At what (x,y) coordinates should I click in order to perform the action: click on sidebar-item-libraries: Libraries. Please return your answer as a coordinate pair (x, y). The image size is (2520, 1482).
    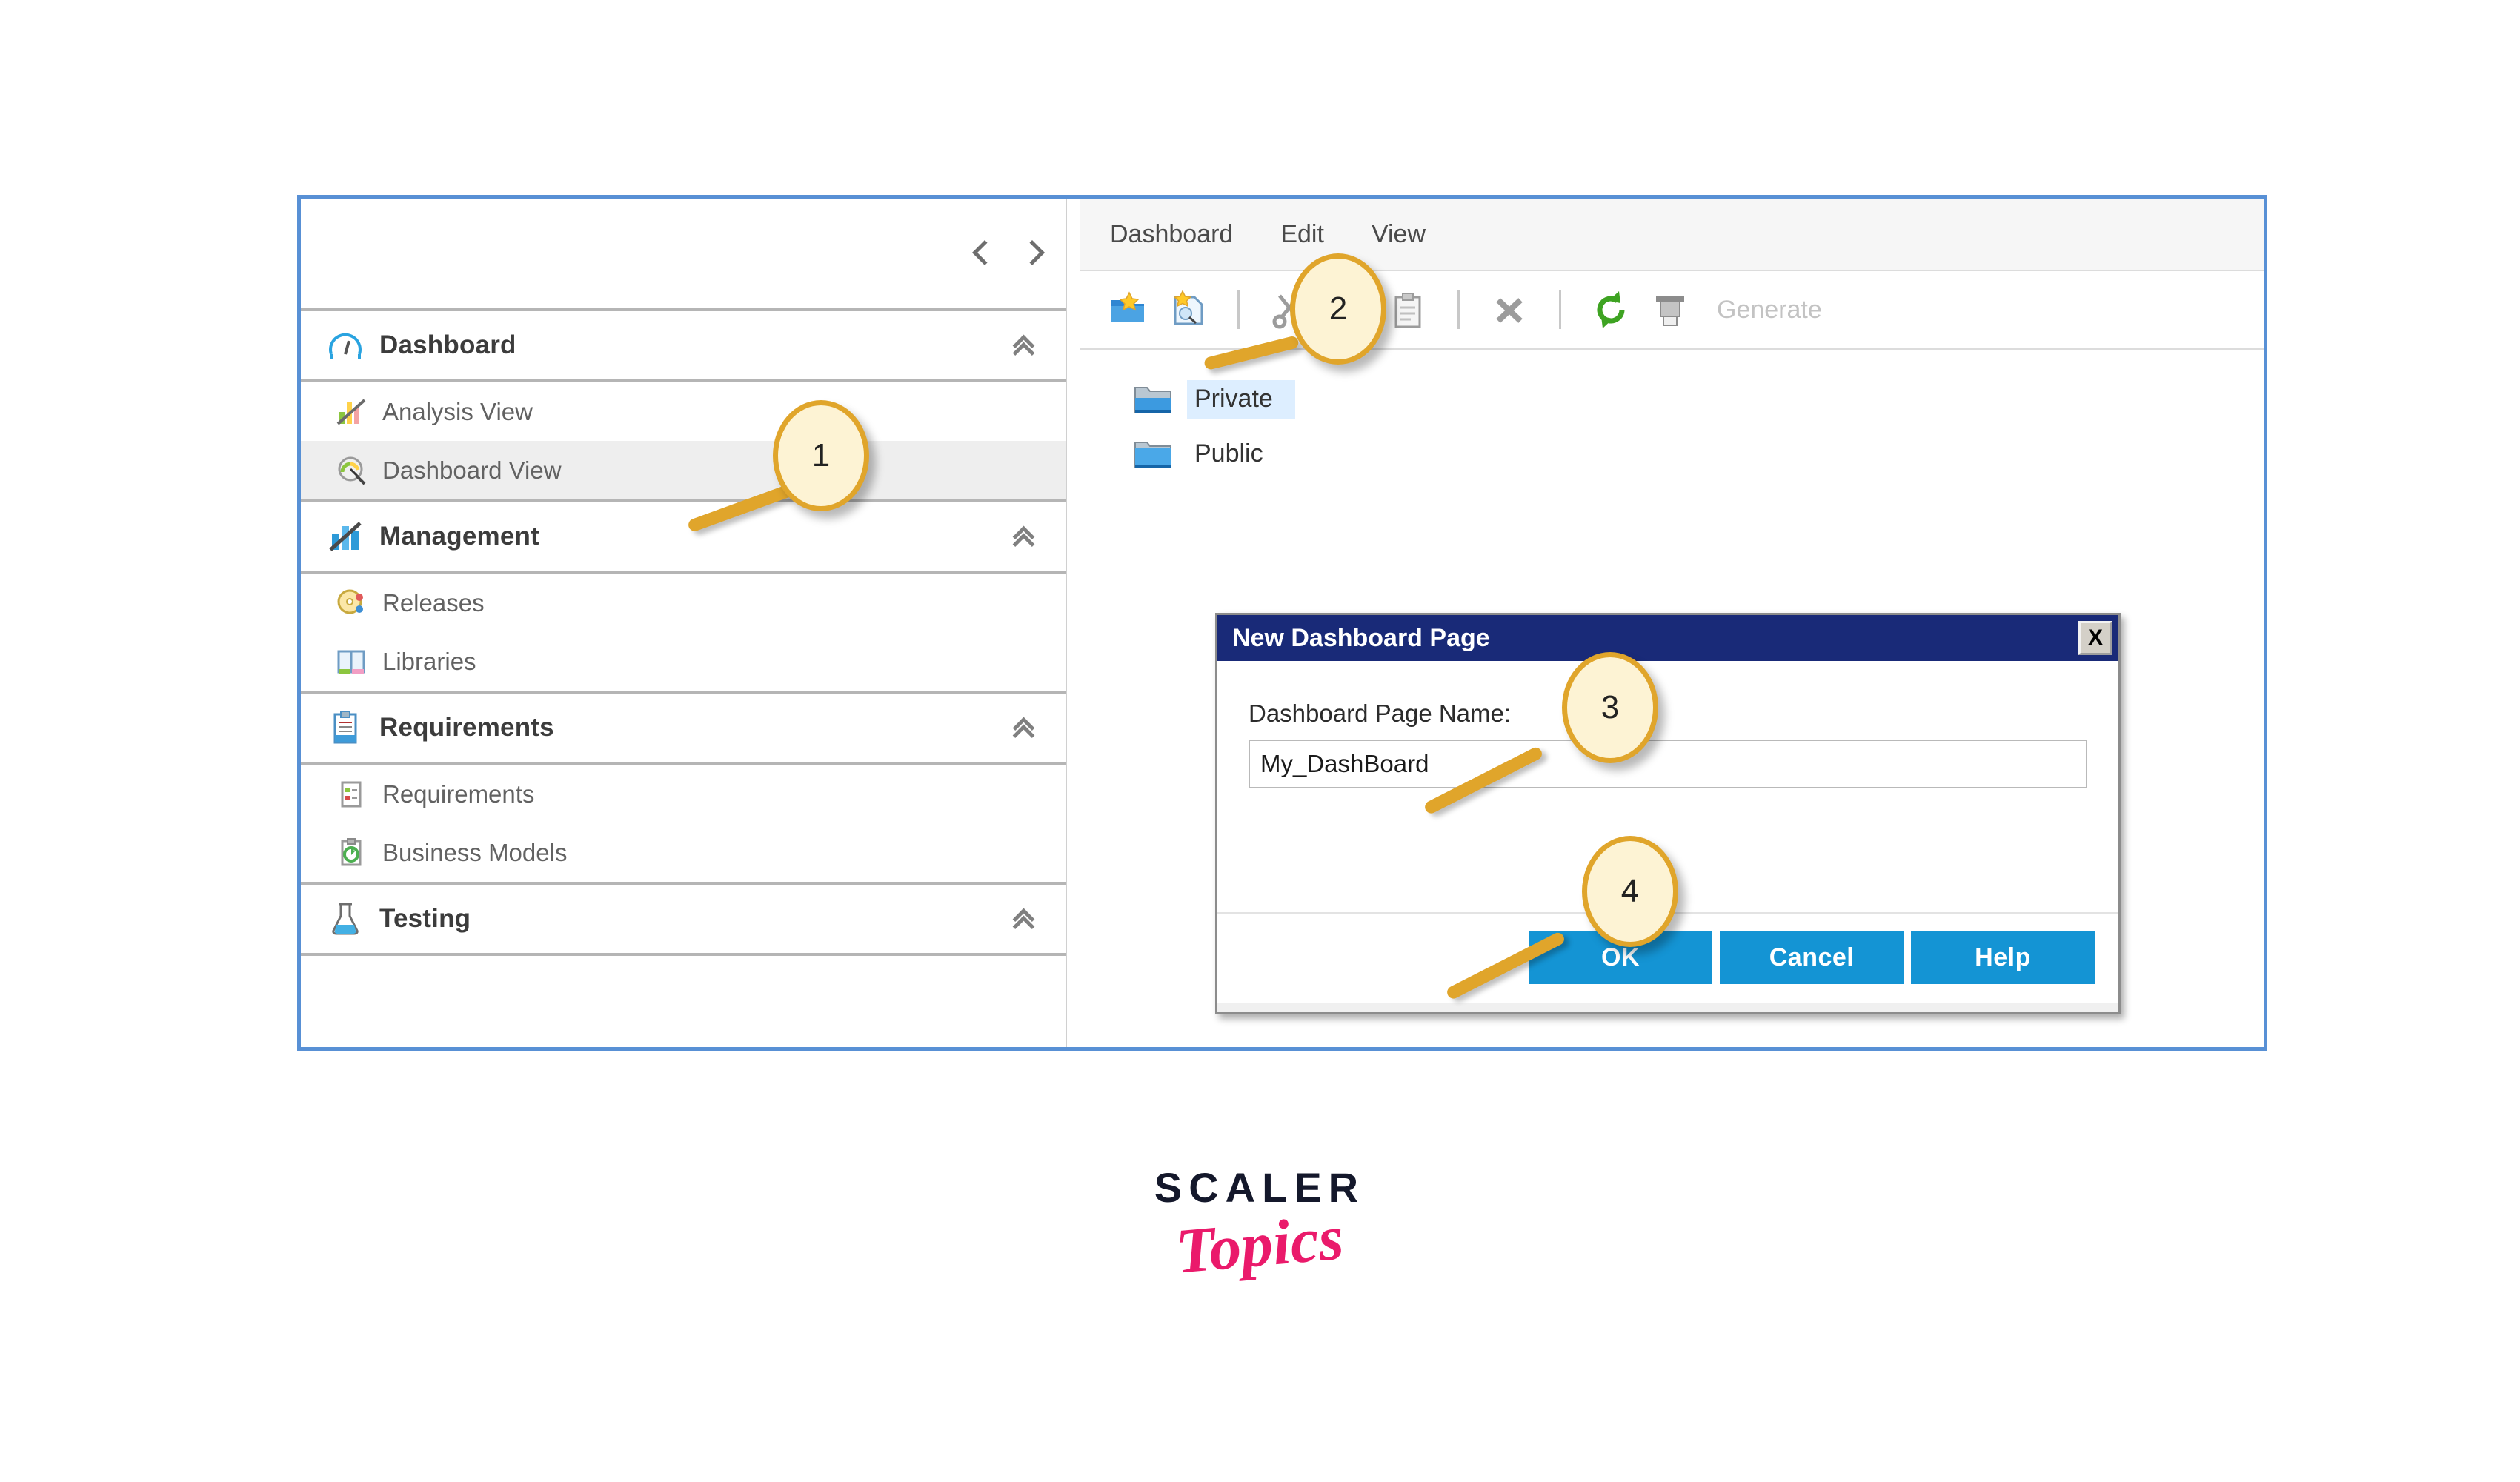
    Looking at the image, I should click on (684, 662).